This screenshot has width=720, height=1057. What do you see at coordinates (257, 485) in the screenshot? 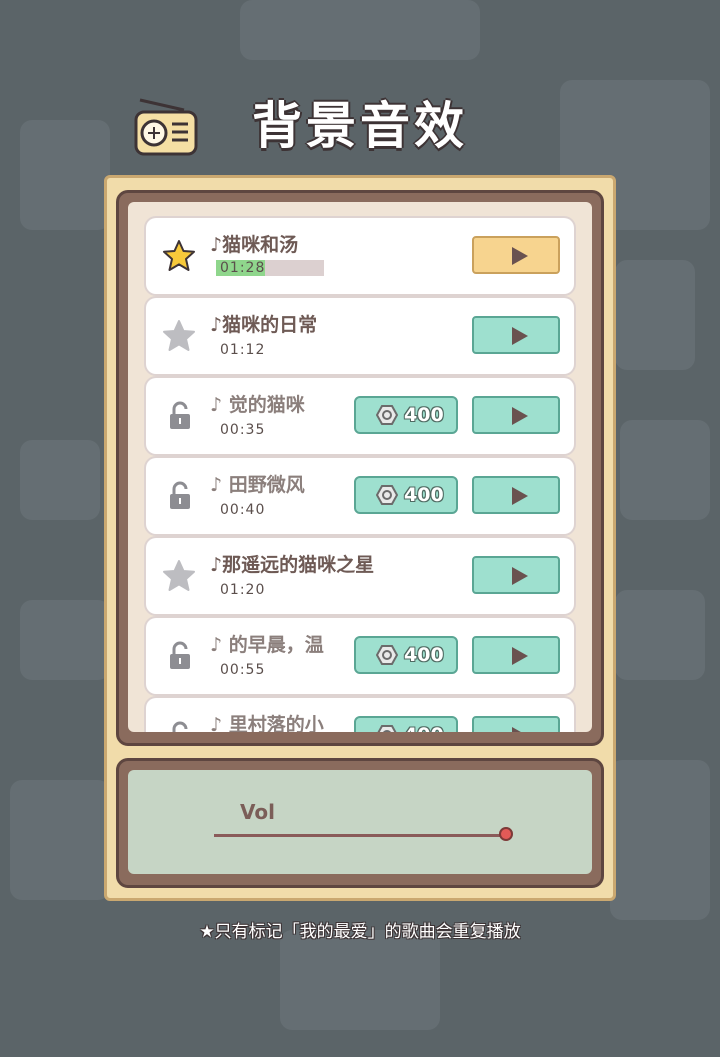
I see `track-name: ♪ 田野微风` at bounding box center [257, 485].